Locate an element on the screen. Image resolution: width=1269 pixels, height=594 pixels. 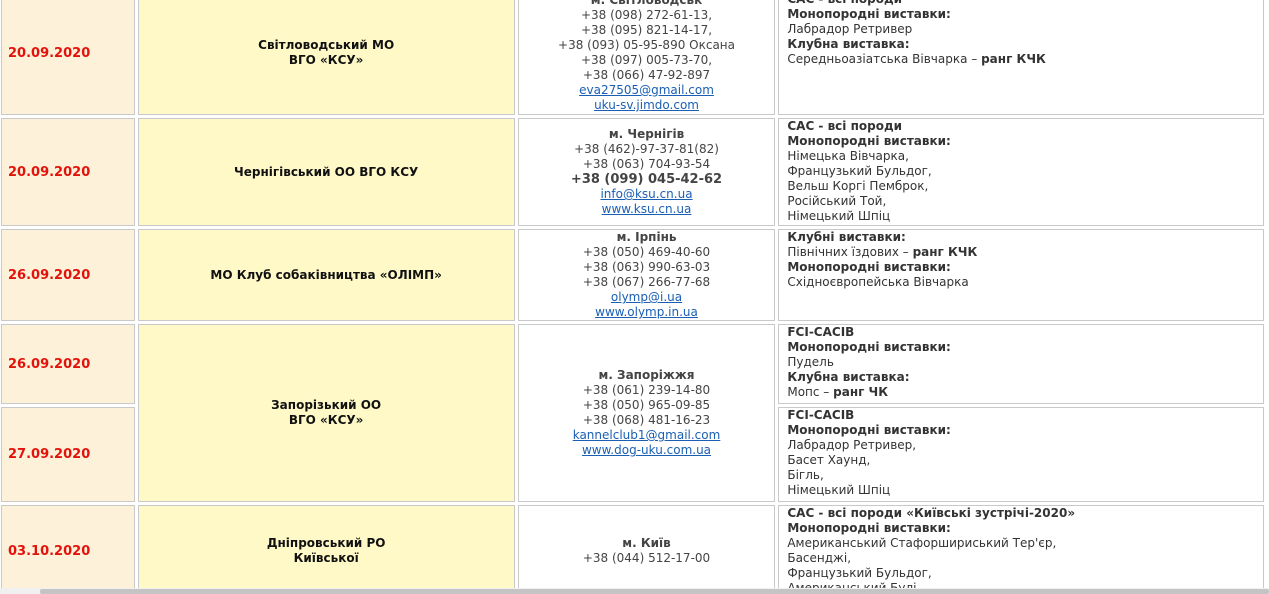
horizontal-scrollbar is located at coordinates (634, 591).